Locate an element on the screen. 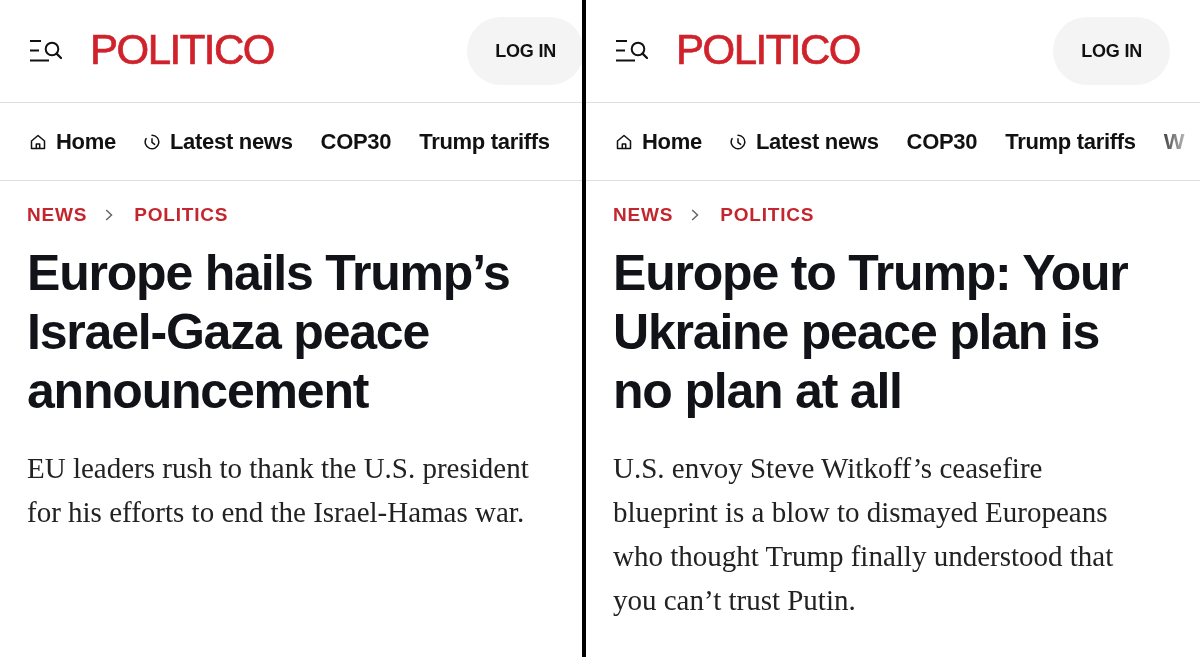  headline: Europe hails Trump’s Israel-Gaza peace announcement is located at coordinates (269, 332).